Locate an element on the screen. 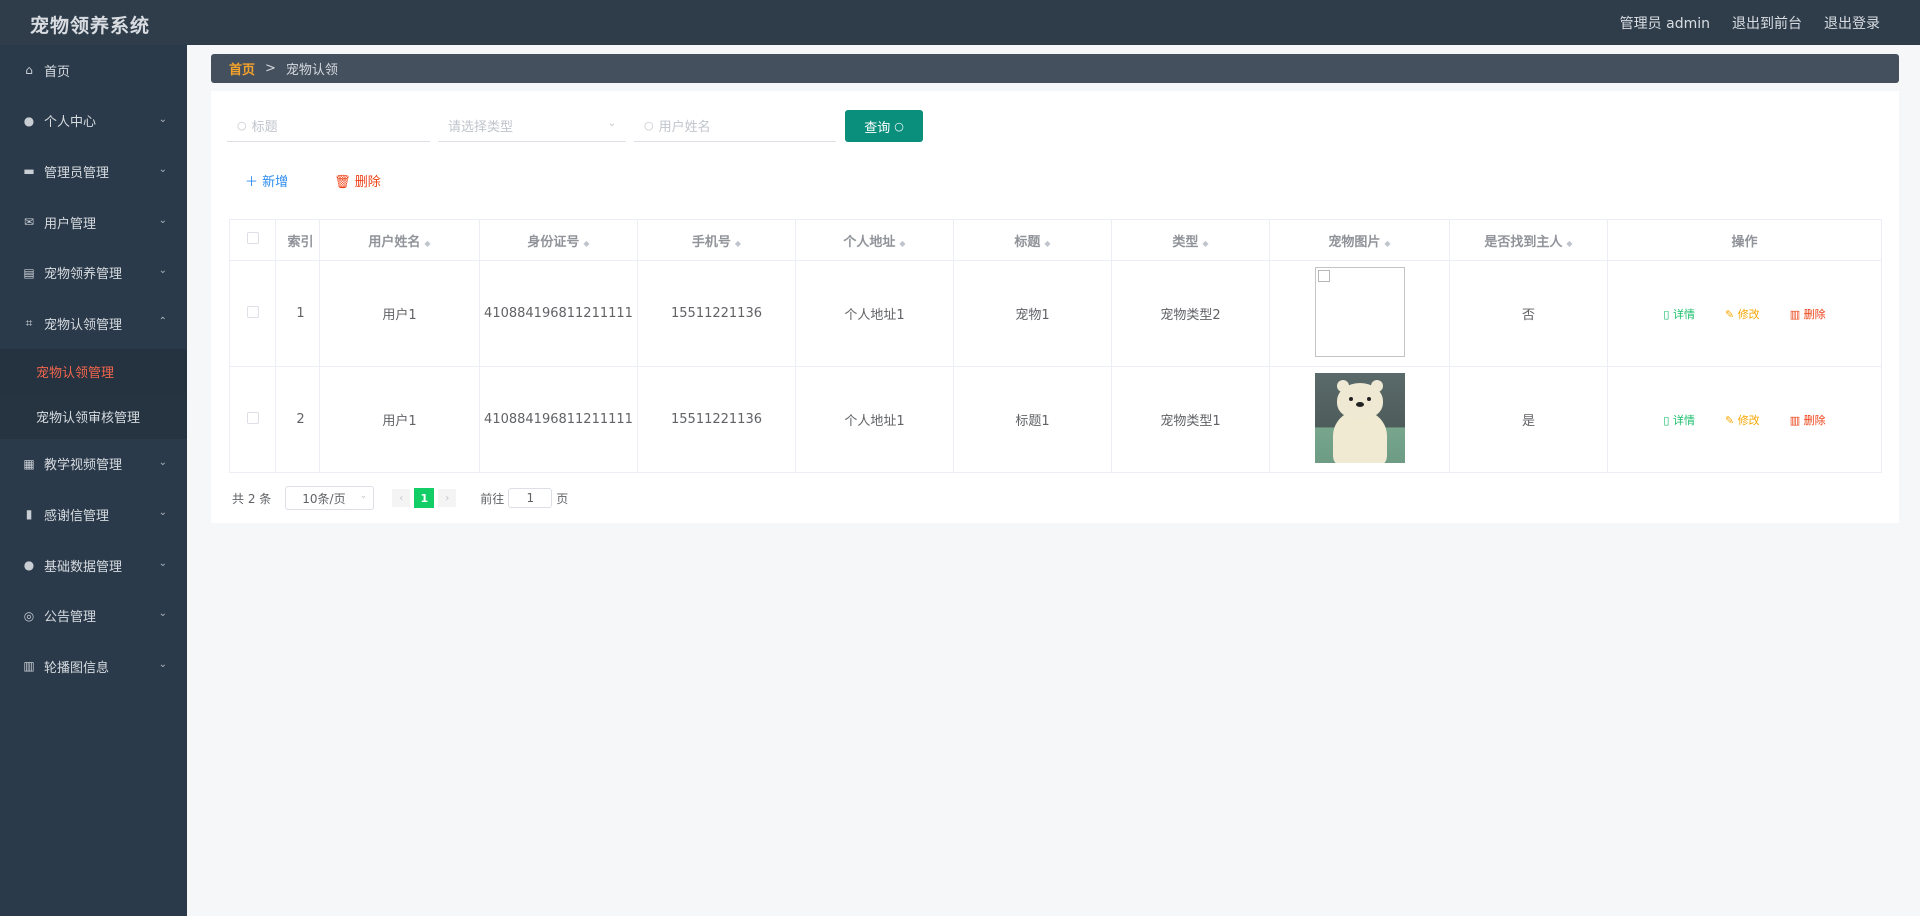 The image size is (1920, 916). column-header-username: 用户姓名 ◆ is located at coordinates (399, 240).